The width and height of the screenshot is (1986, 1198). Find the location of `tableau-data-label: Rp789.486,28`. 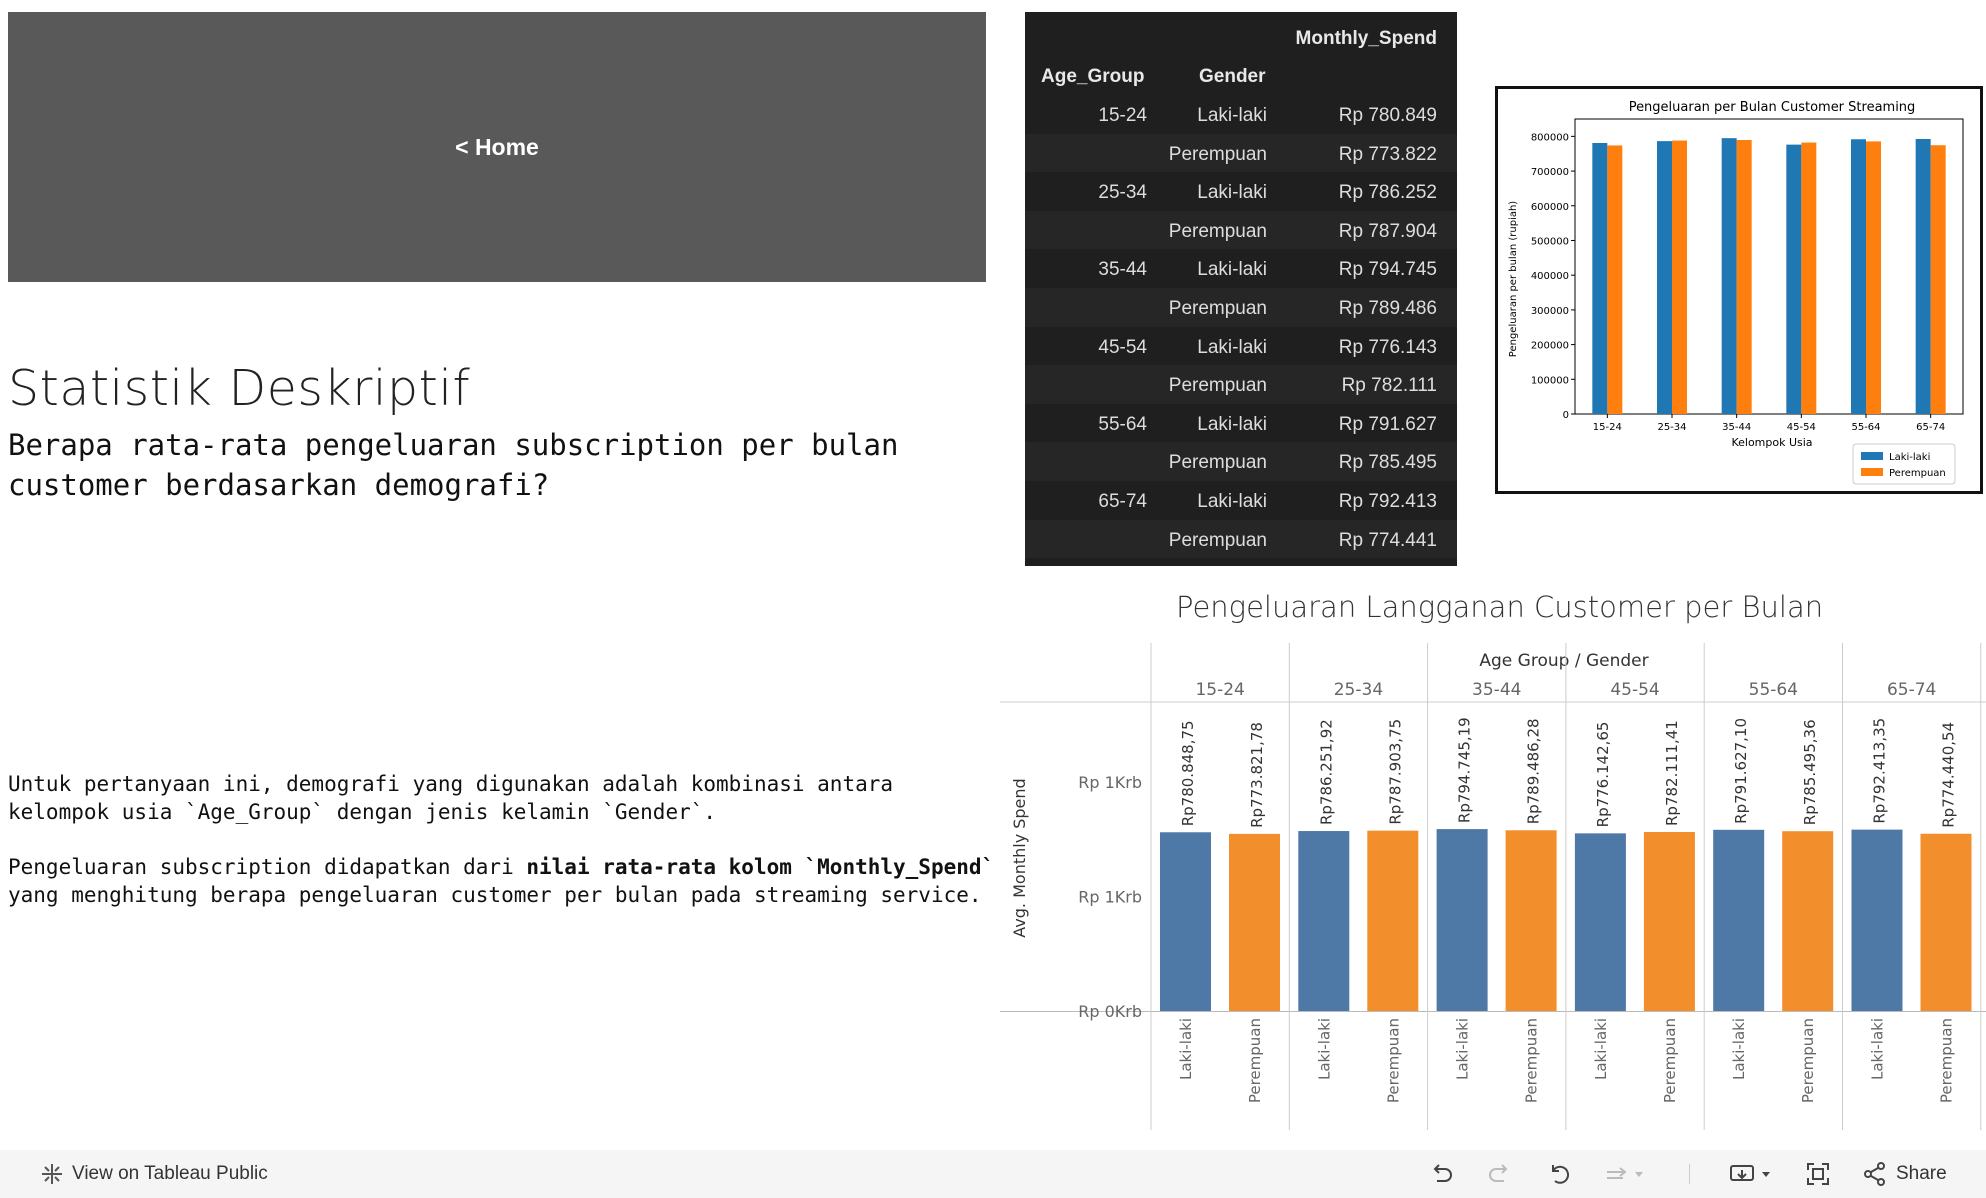

tableau-data-label: Rp789.486,28 is located at coordinates (1534, 771).